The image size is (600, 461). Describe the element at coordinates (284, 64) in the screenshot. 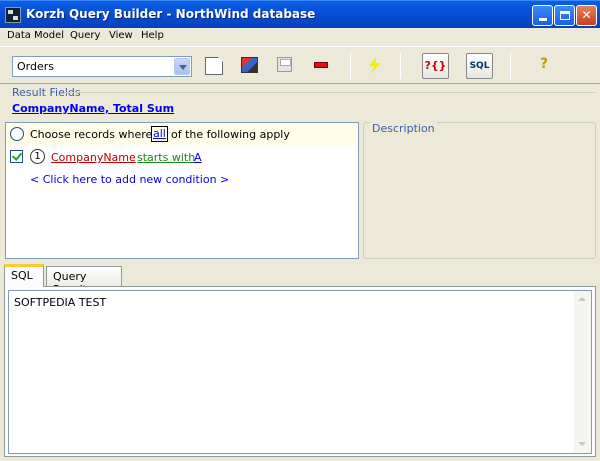

I see `save-icon` at that location.